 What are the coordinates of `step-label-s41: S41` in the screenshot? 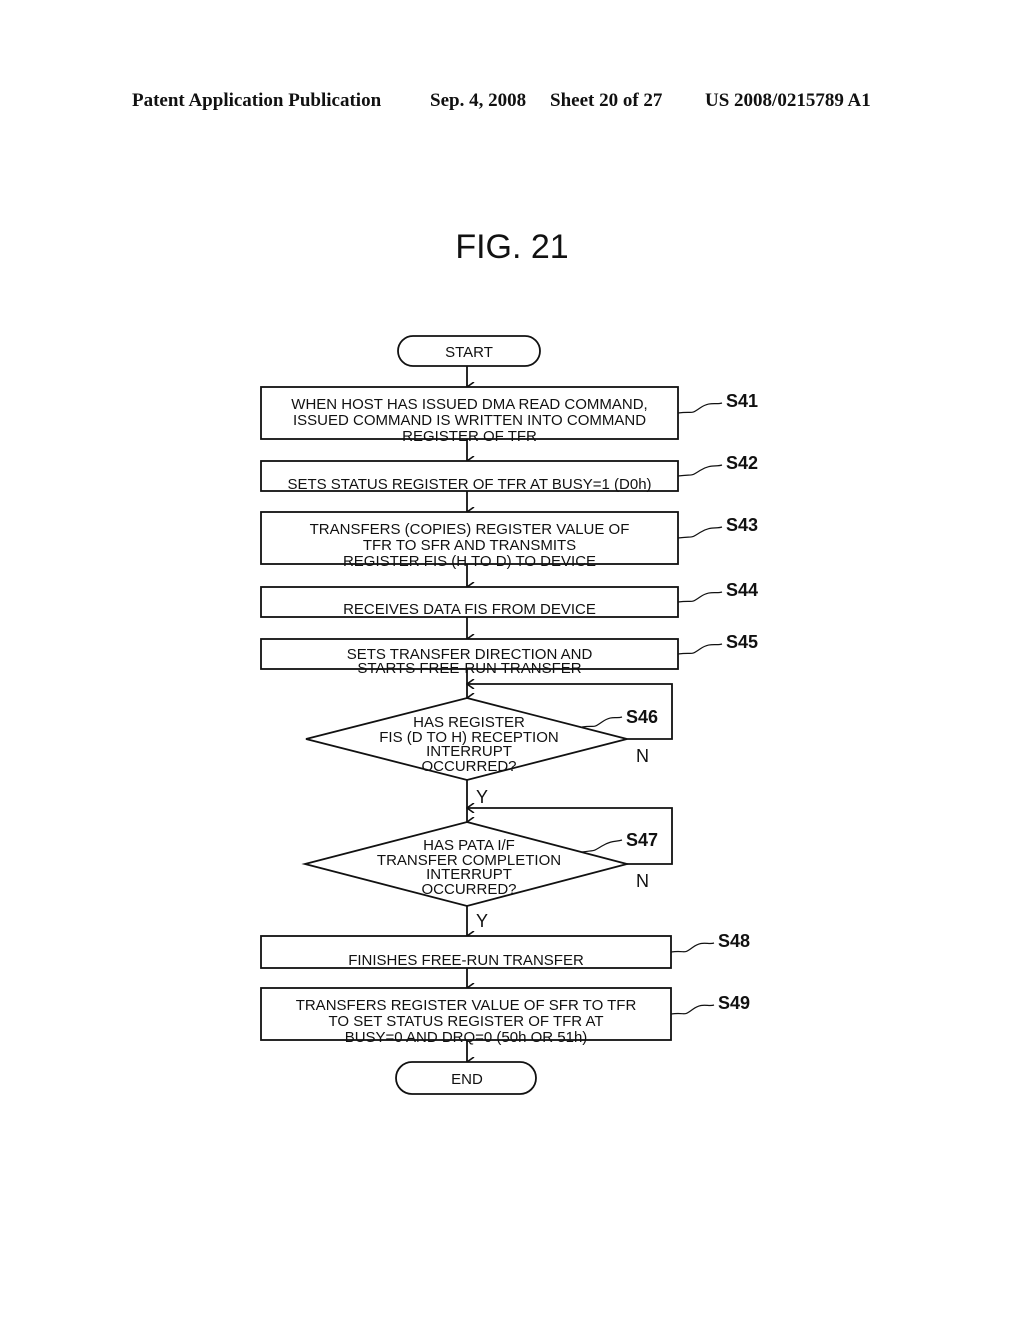 It's located at (742, 401).